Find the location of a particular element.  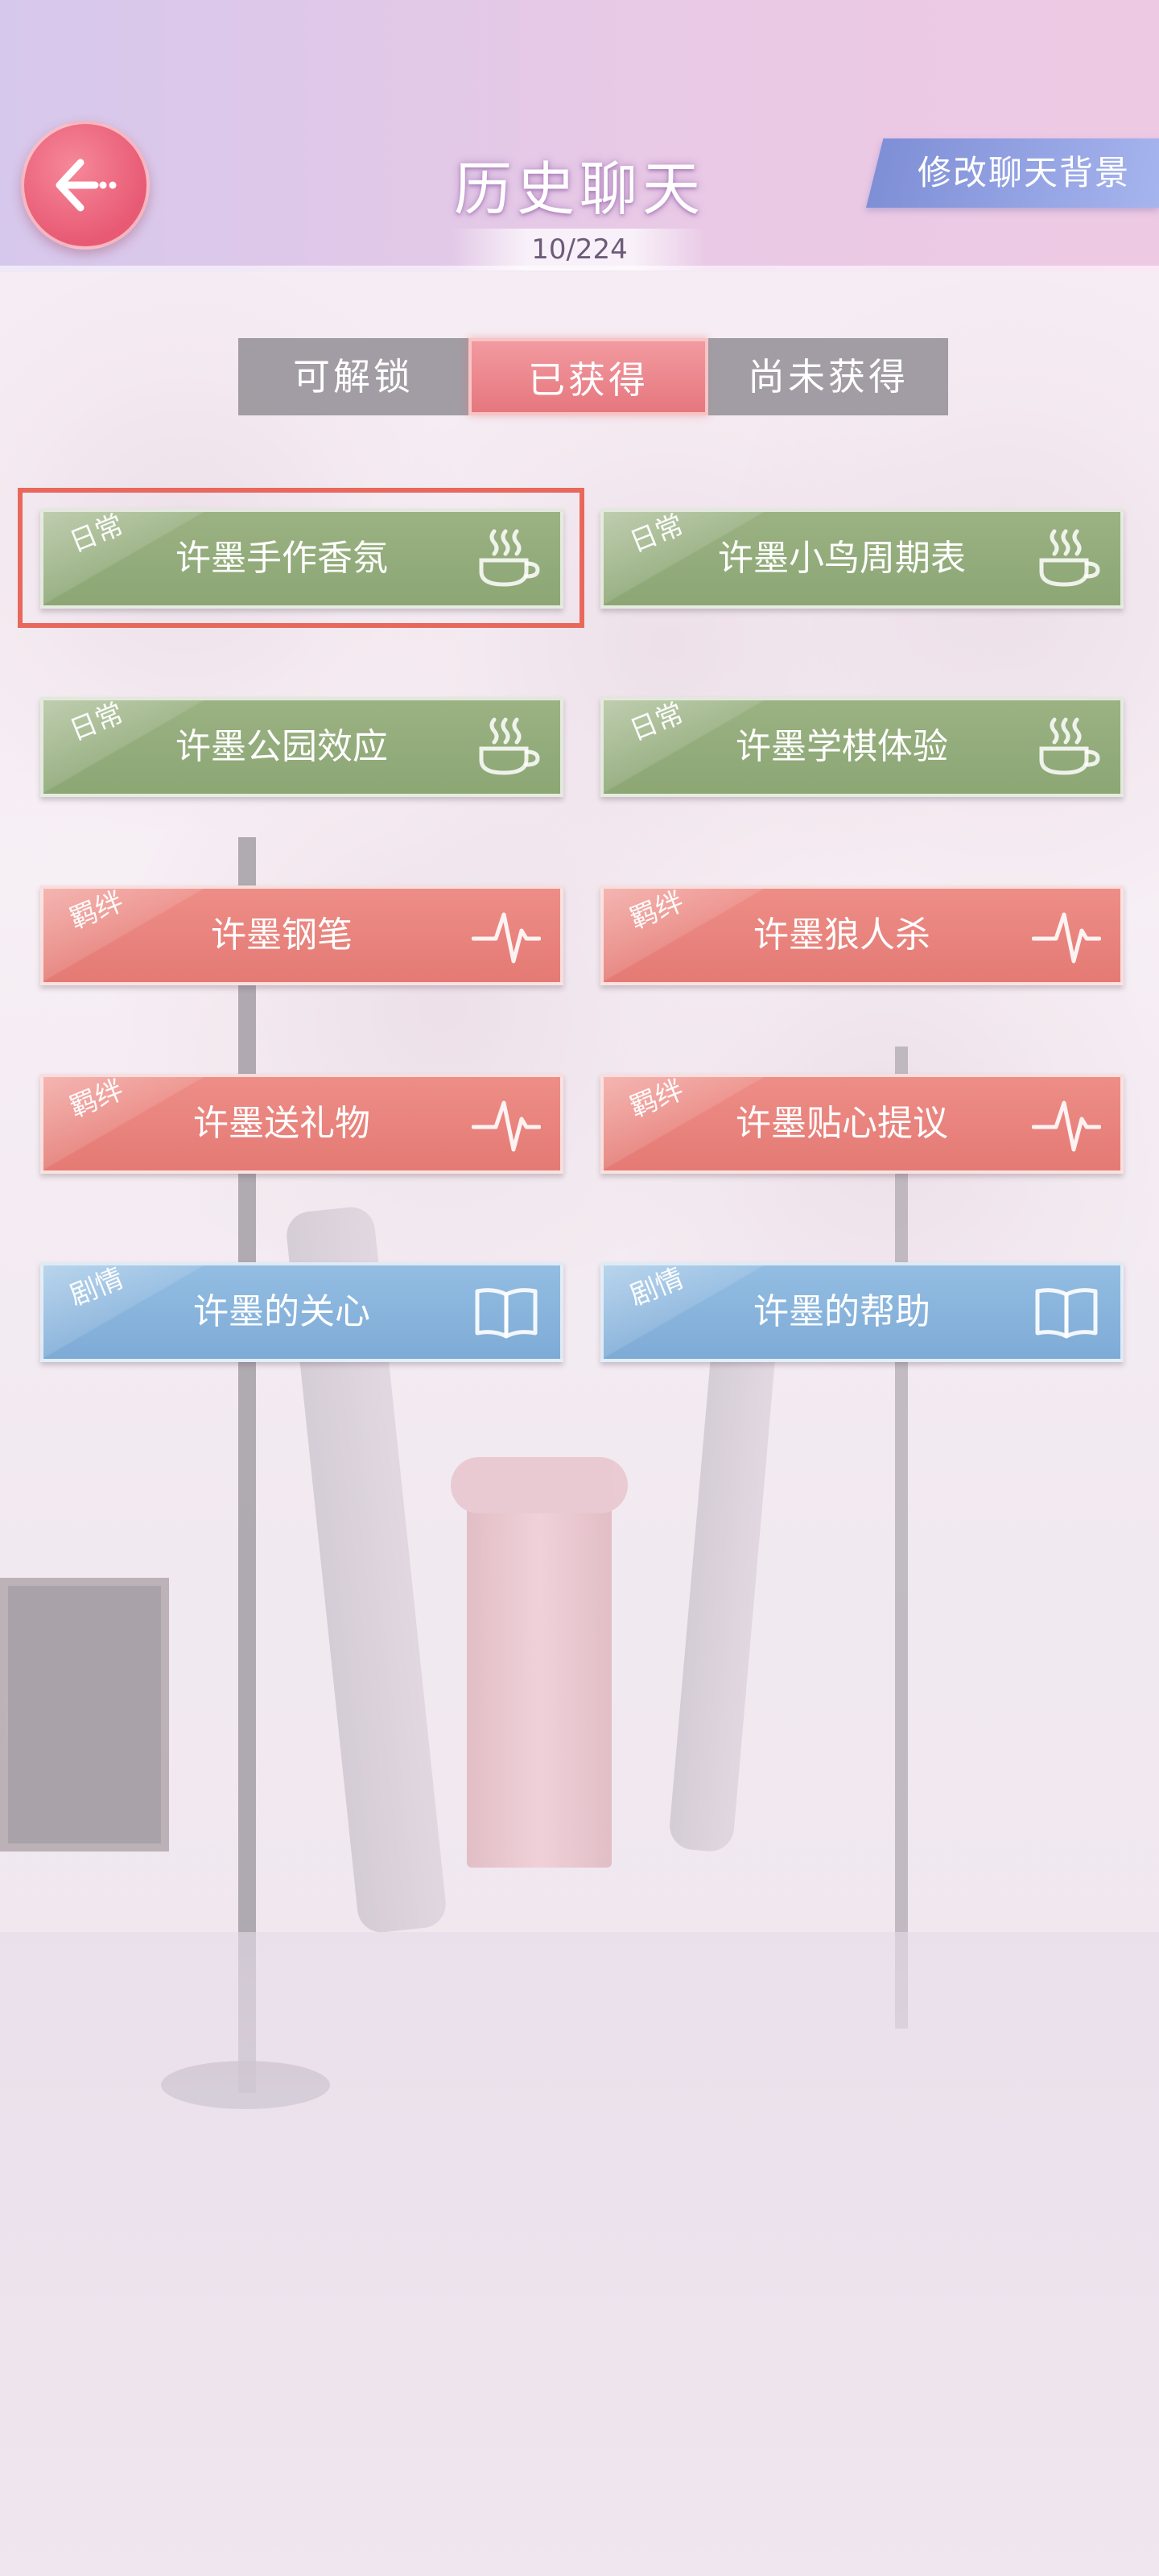

chat-card: 羁绊 许墨钢笔 is located at coordinates (301, 935).